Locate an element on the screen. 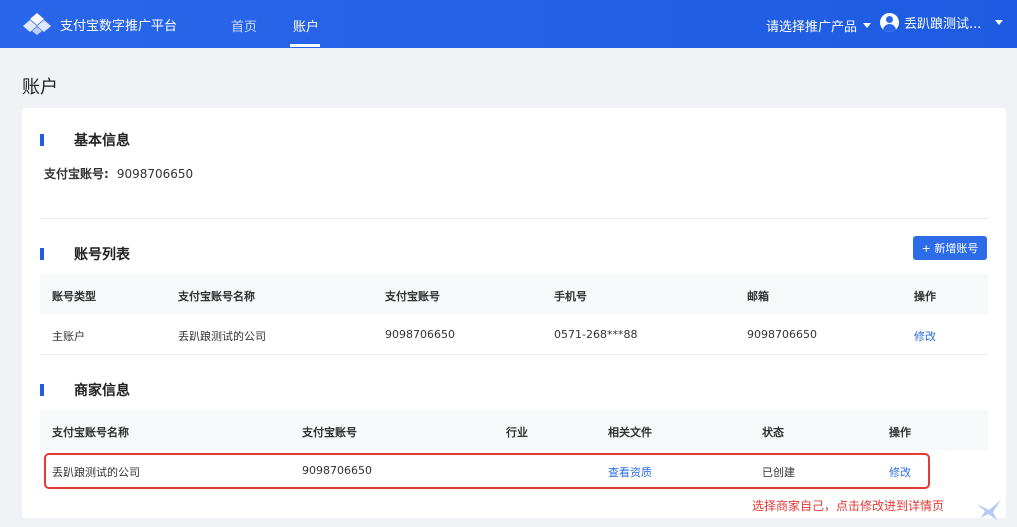 This screenshot has width=1017, height=527. product-select-dropdown: 请选择推广产品 is located at coordinates (819, 25).